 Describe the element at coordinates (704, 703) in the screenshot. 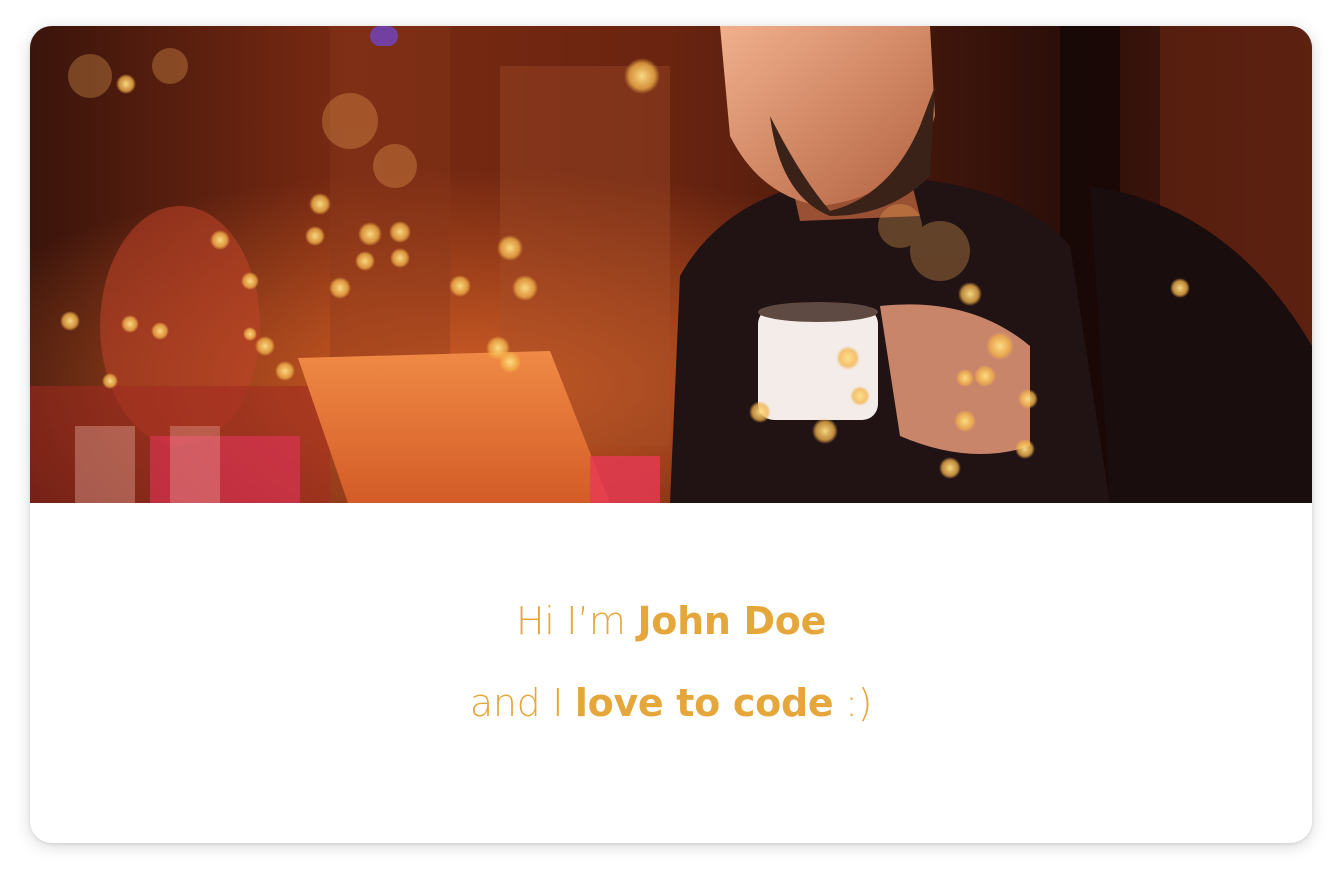

I see `tagline-emphasis: love to code` at that location.